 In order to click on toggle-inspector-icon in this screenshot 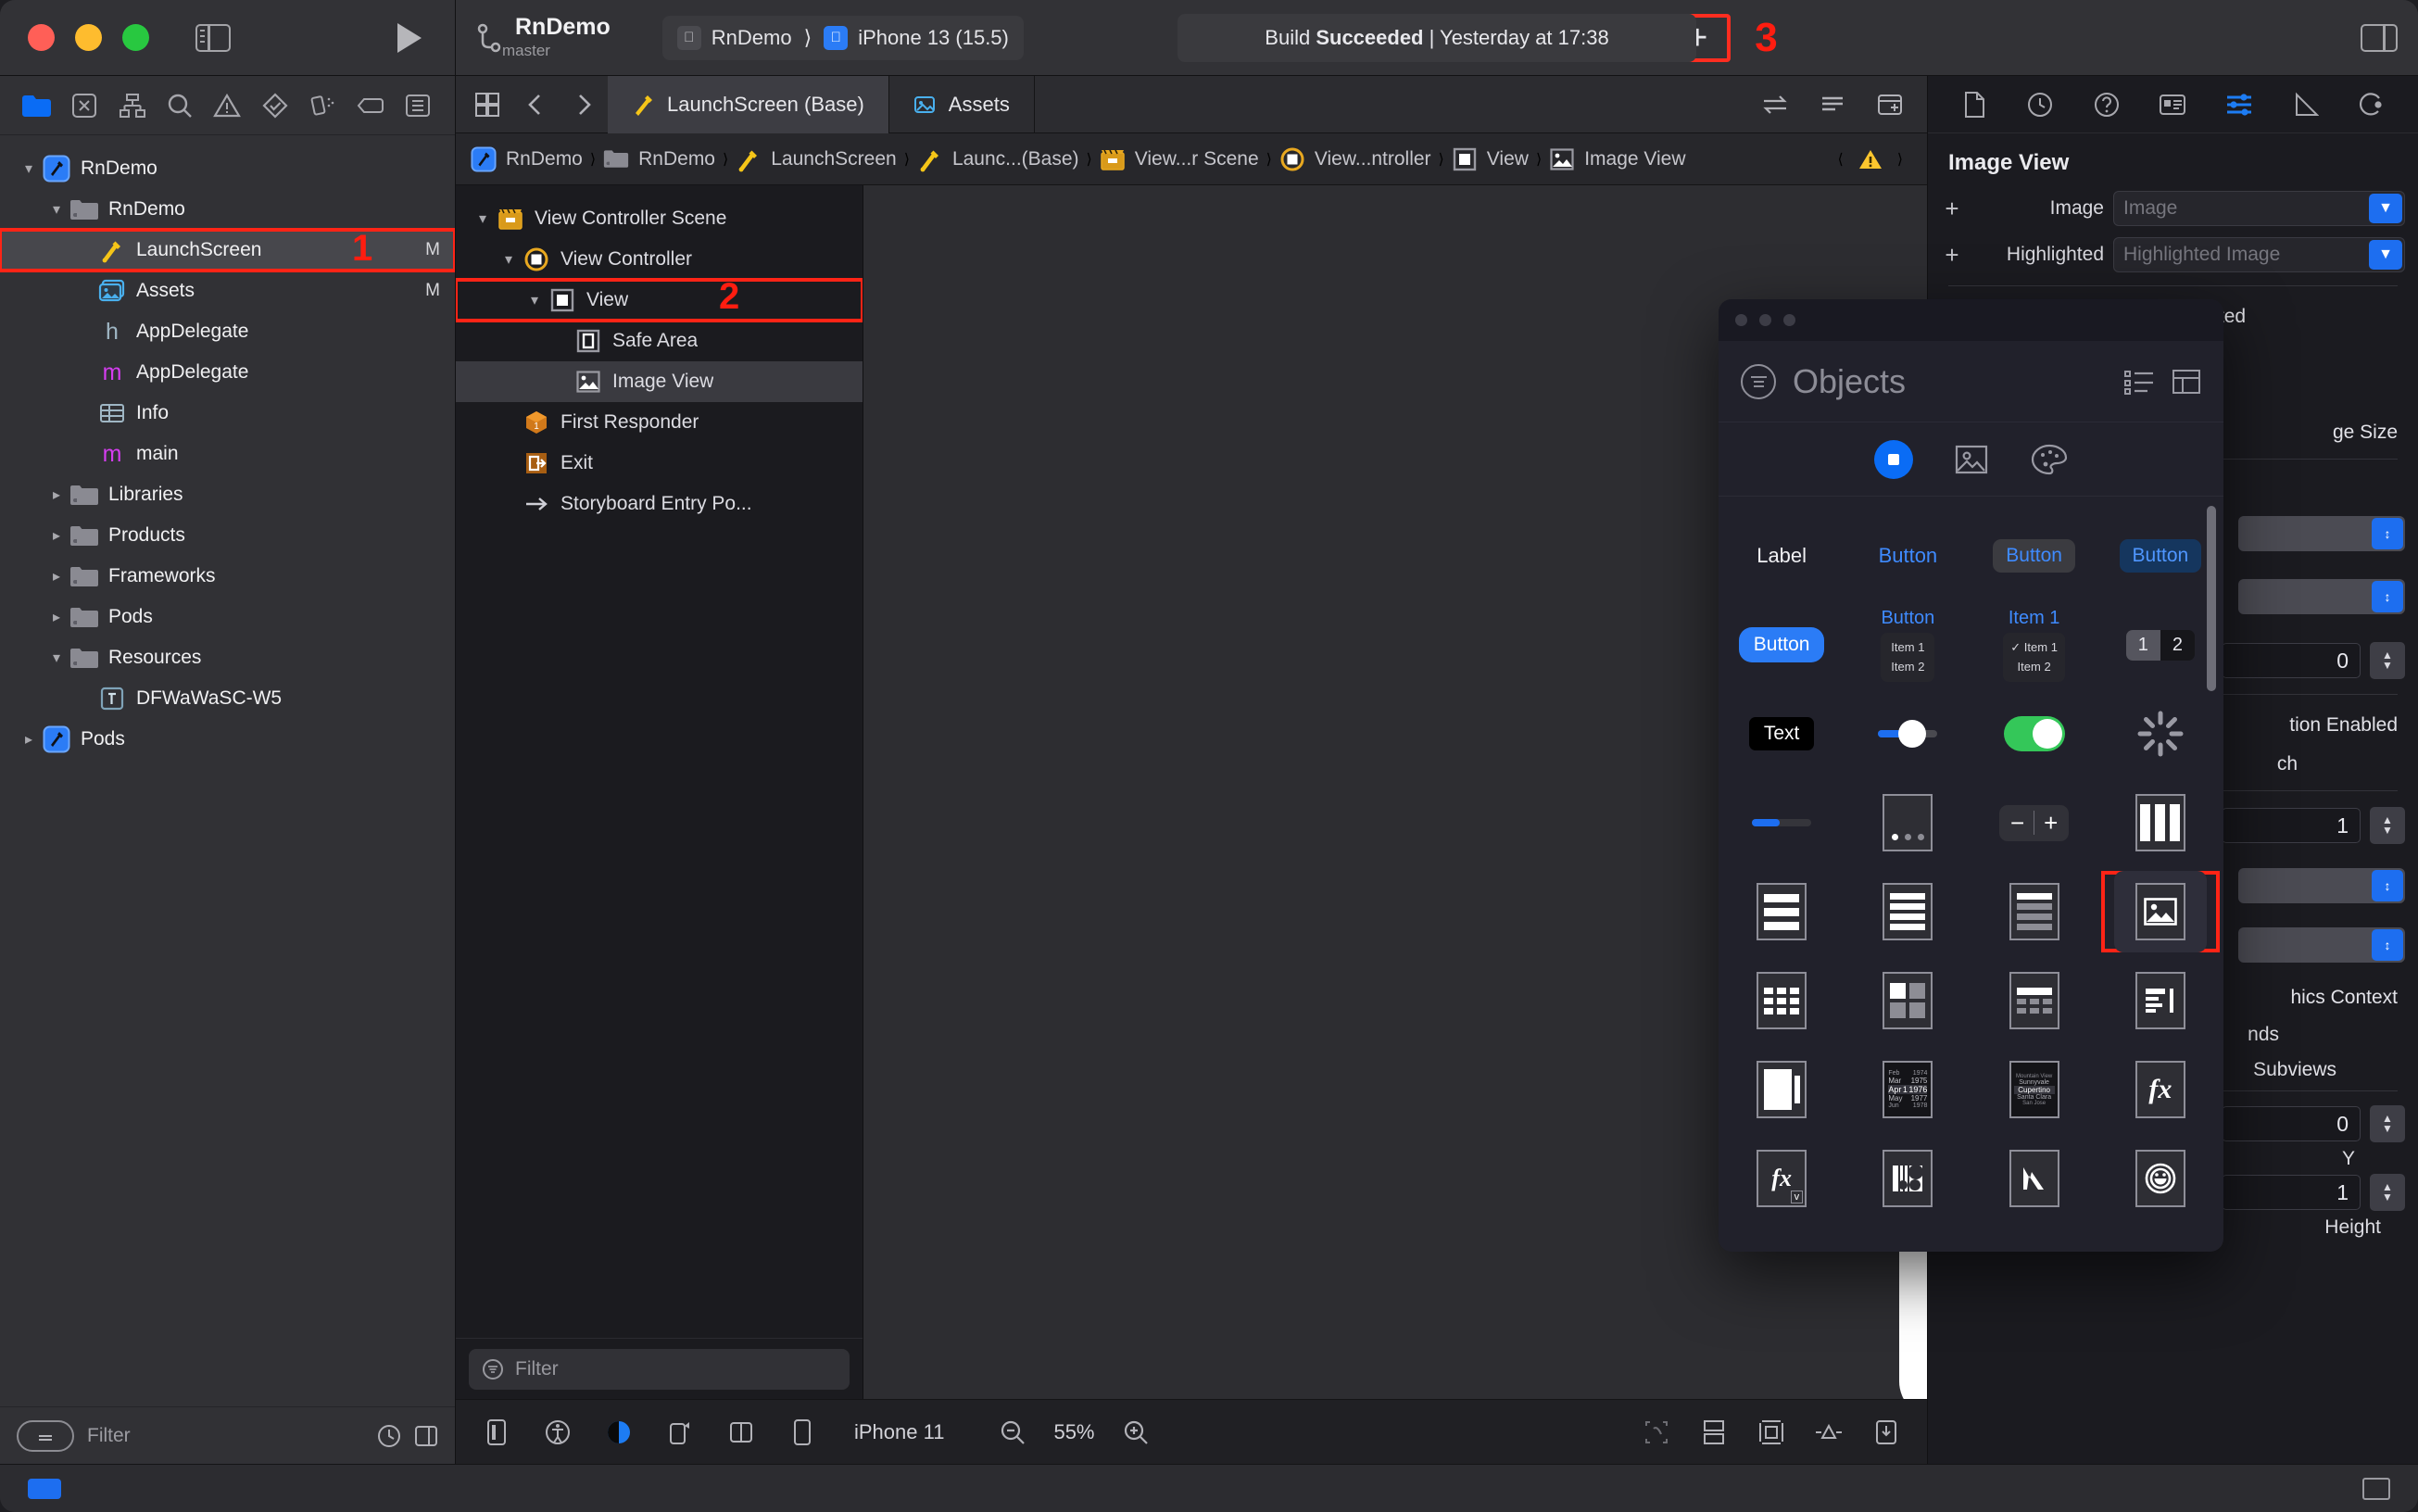, I will do `click(2379, 37)`.